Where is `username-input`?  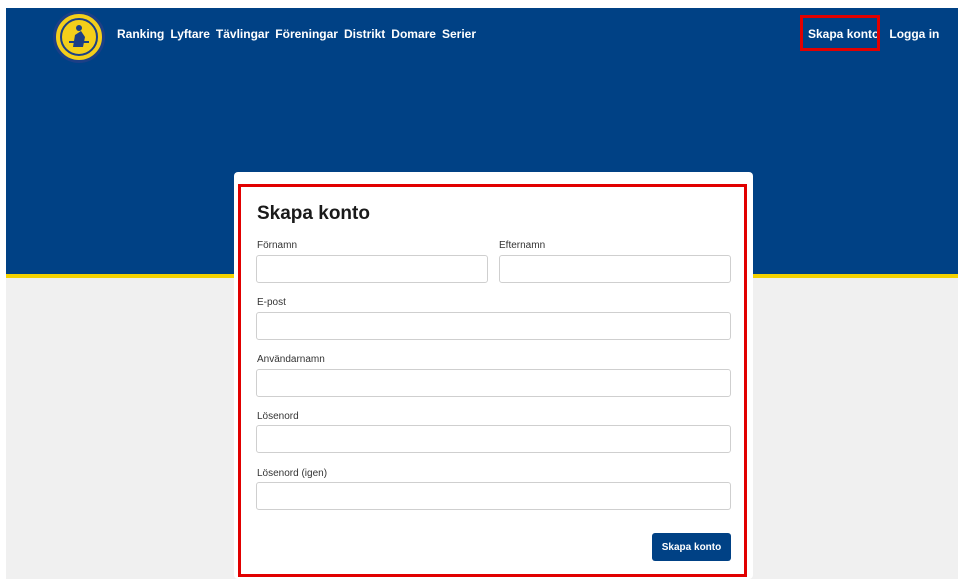
username-input is located at coordinates (493, 383).